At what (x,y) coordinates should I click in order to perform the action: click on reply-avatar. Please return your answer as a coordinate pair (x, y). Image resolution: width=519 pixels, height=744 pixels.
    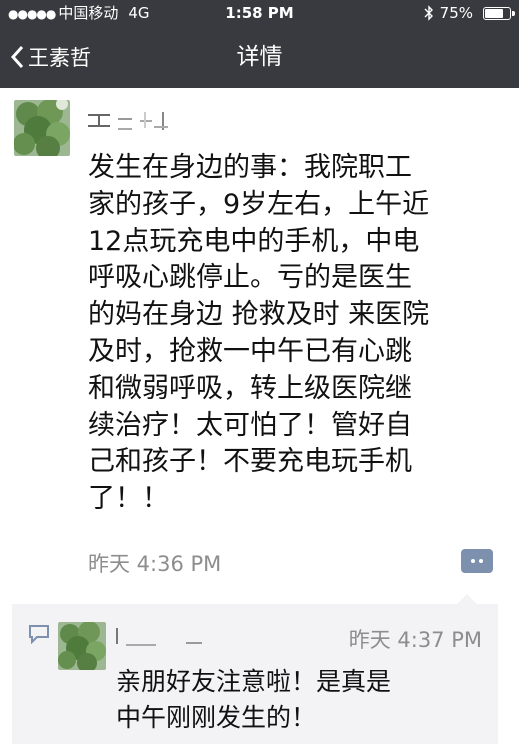
    Looking at the image, I should click on (82, 646).